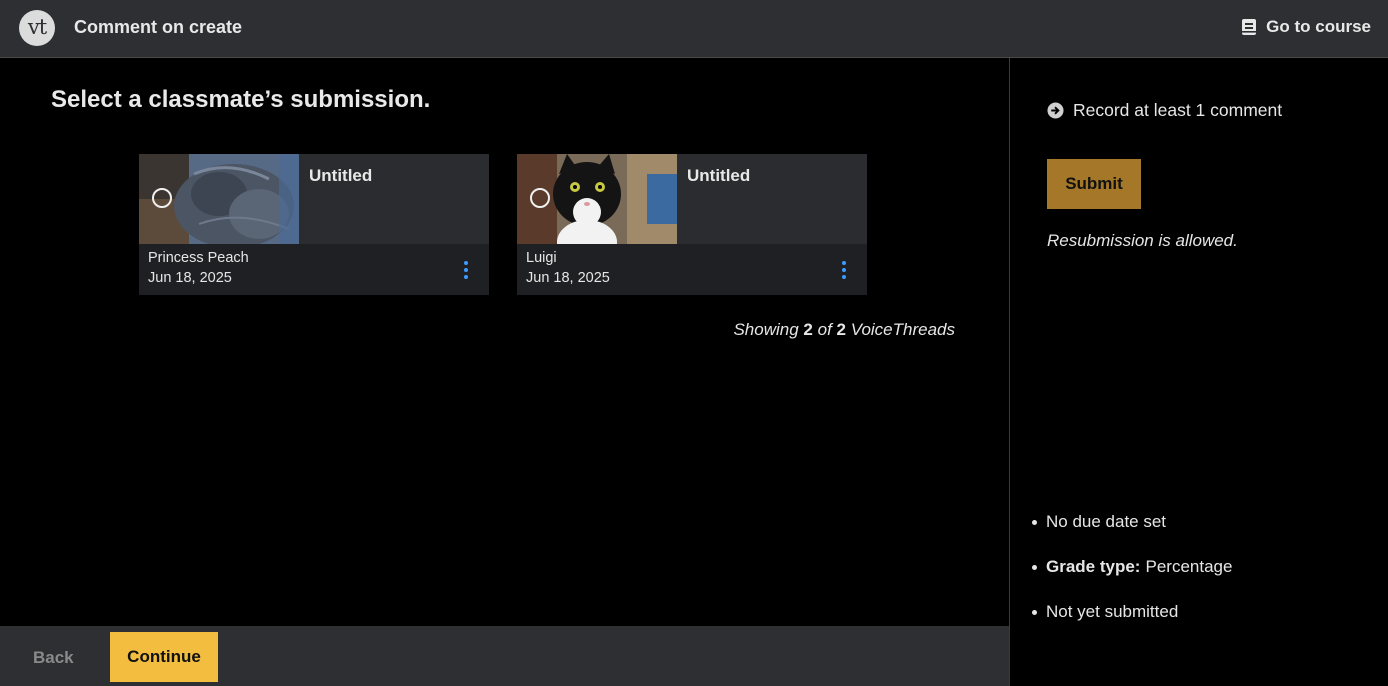 The image size is (1388, 686). Describe the element at coordinates (37, 28) in the screenshot. I see `voicethread-logo: vt` at that location.